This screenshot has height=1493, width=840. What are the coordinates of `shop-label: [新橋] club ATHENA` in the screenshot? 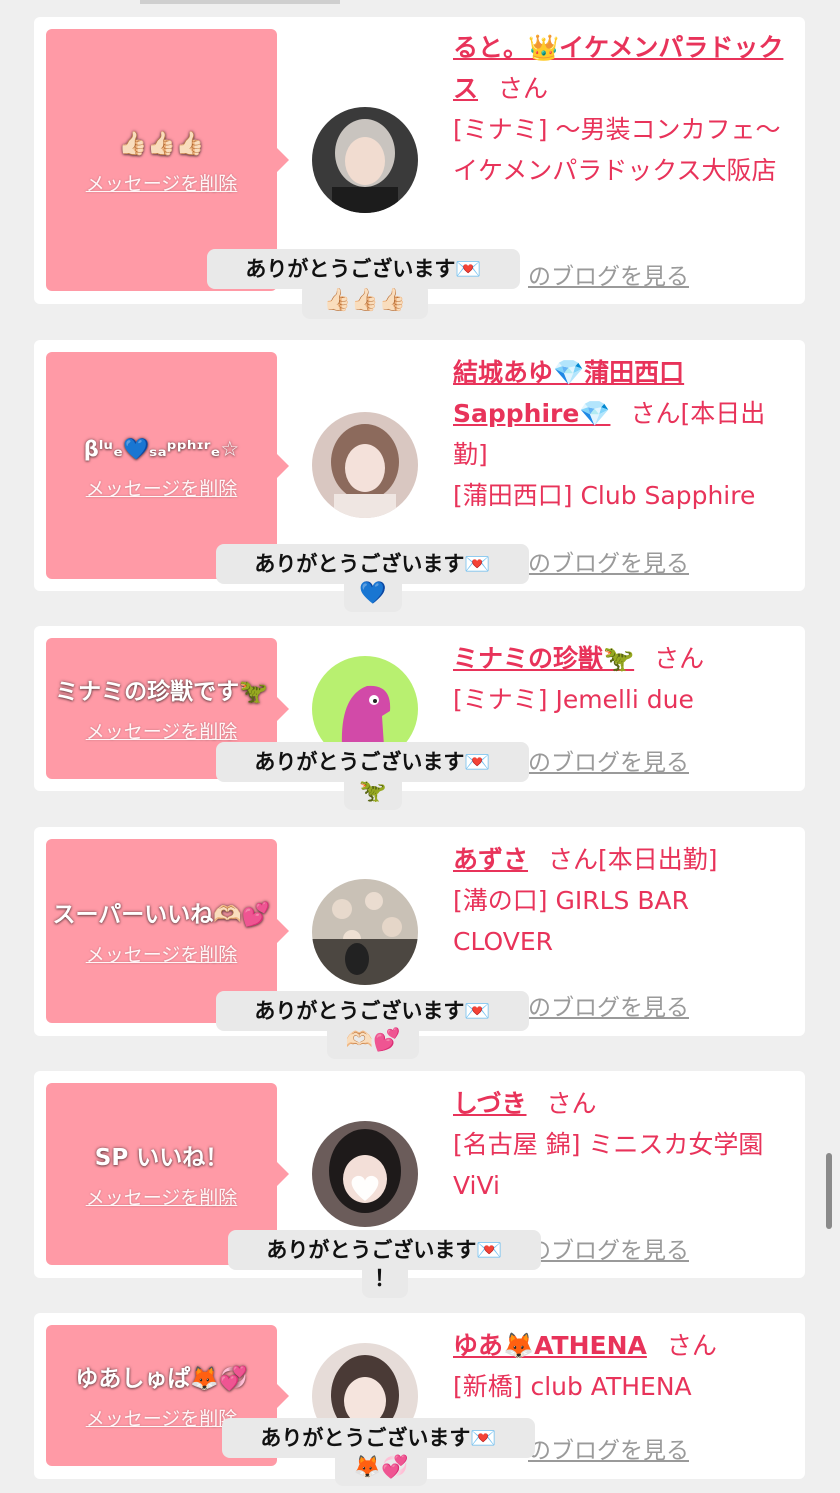 It's located at (572, 1386).